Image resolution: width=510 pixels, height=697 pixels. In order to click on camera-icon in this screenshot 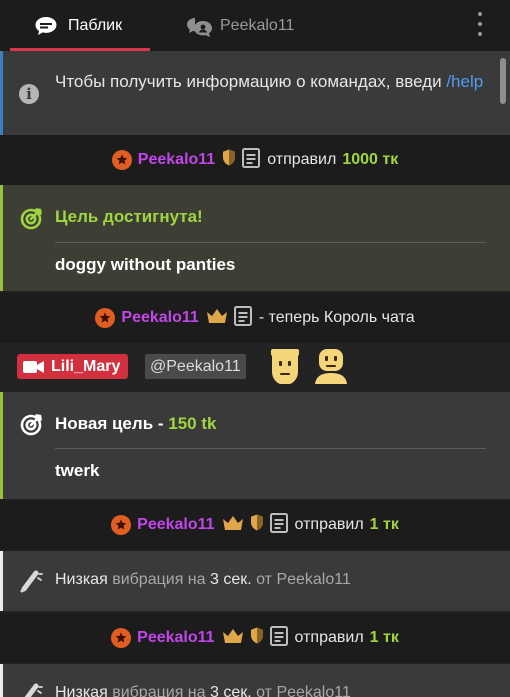, I will do `click(33, 366)`.